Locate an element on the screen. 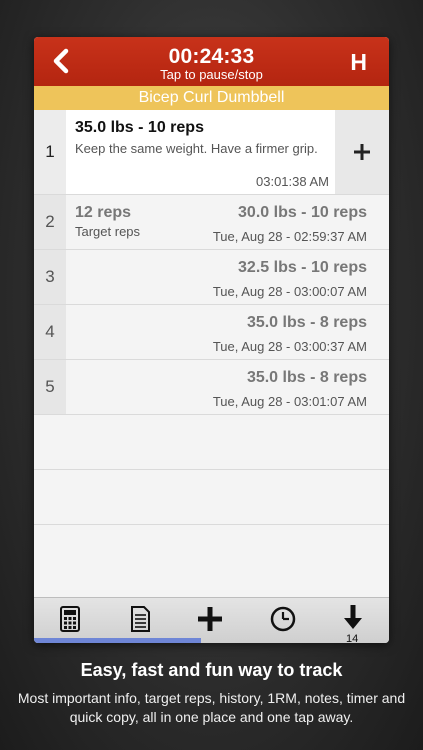 Image resolution: width=423 pixels, height=750 pixels. set-number: 4 is located at coordinates (50, 332).